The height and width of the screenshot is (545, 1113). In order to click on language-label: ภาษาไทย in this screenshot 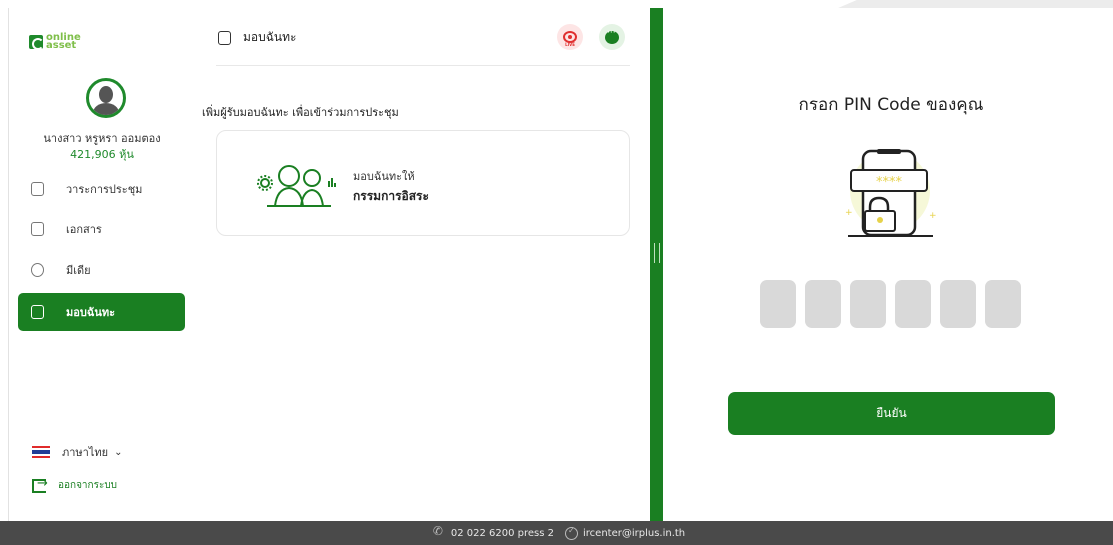, I will do `click(85, 452)`.